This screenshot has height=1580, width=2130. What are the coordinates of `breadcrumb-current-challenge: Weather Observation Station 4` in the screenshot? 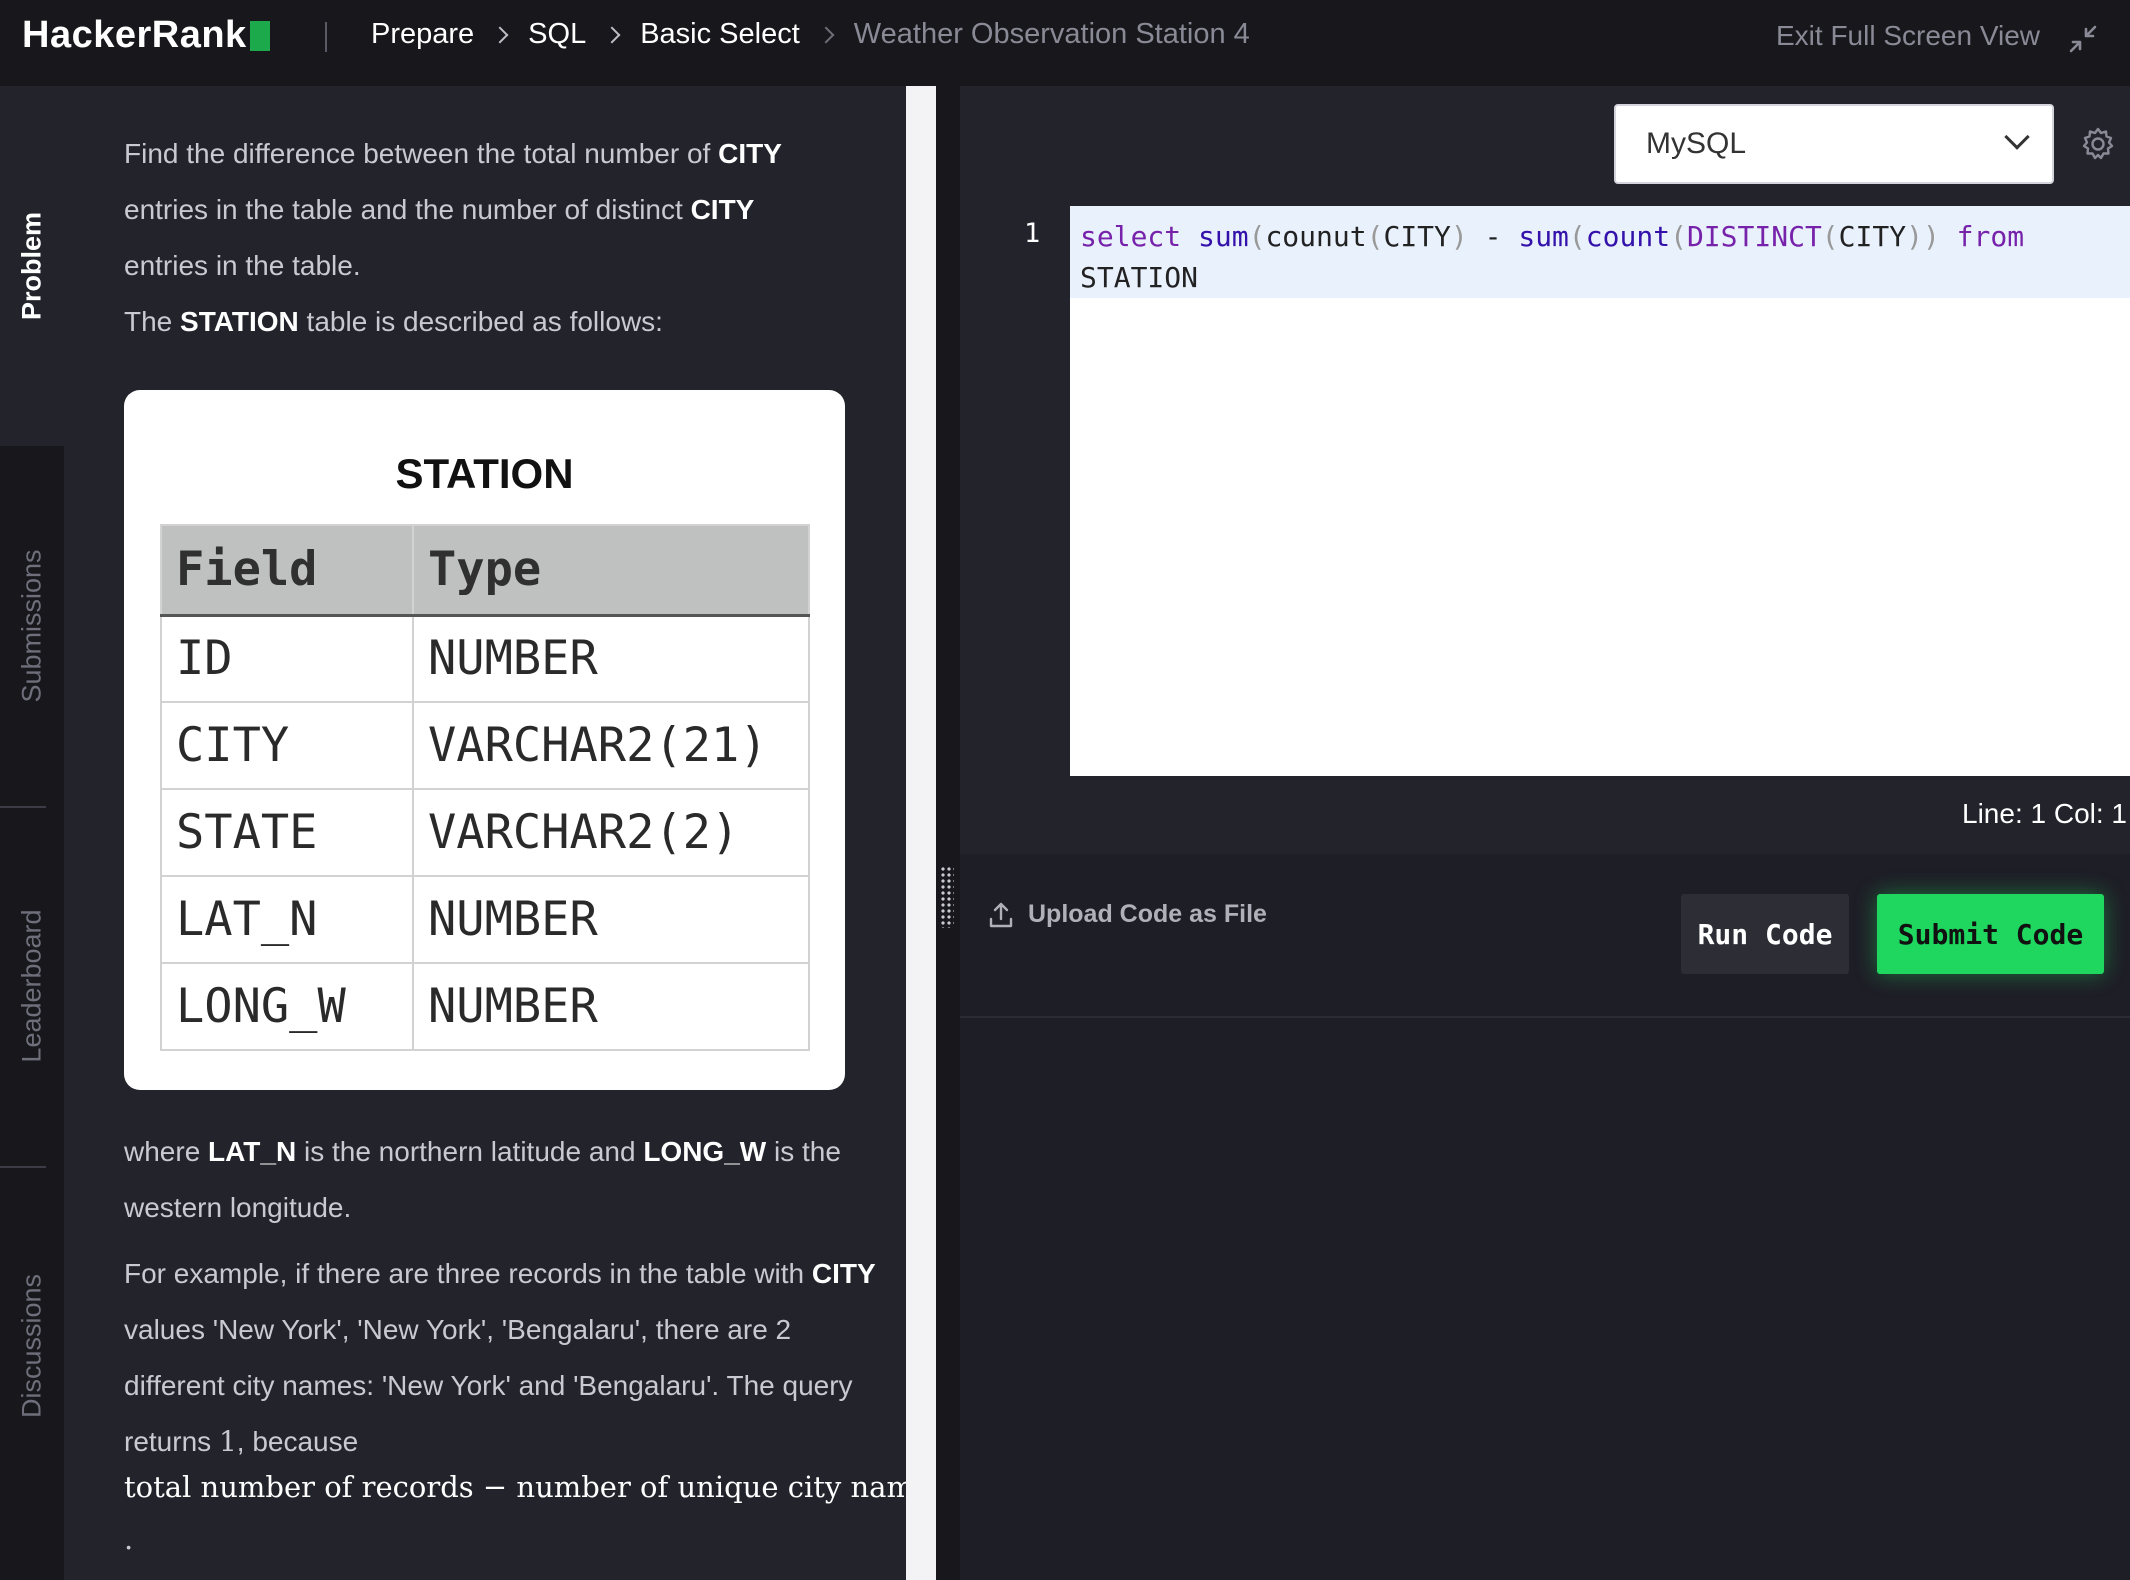 It's located at (1051, 34).